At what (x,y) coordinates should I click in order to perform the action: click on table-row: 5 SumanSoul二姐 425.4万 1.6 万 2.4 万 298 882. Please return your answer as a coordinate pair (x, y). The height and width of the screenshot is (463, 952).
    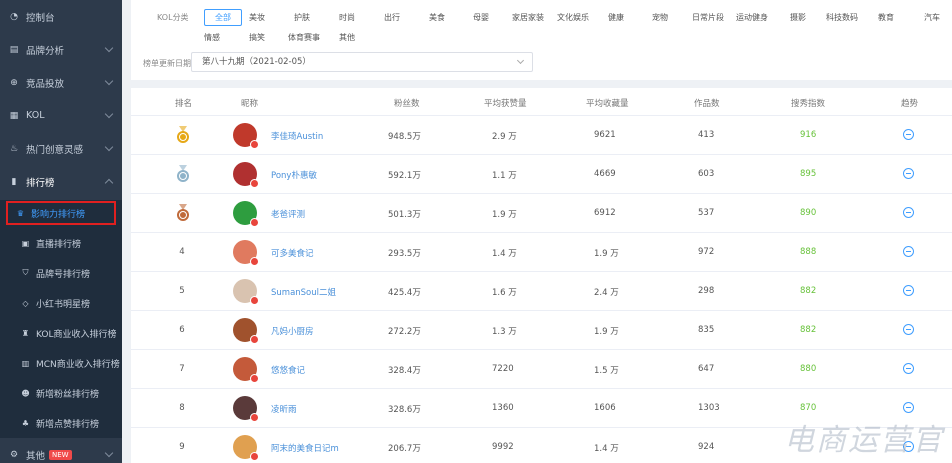
    Looking at the image, I should click on (541, 291).